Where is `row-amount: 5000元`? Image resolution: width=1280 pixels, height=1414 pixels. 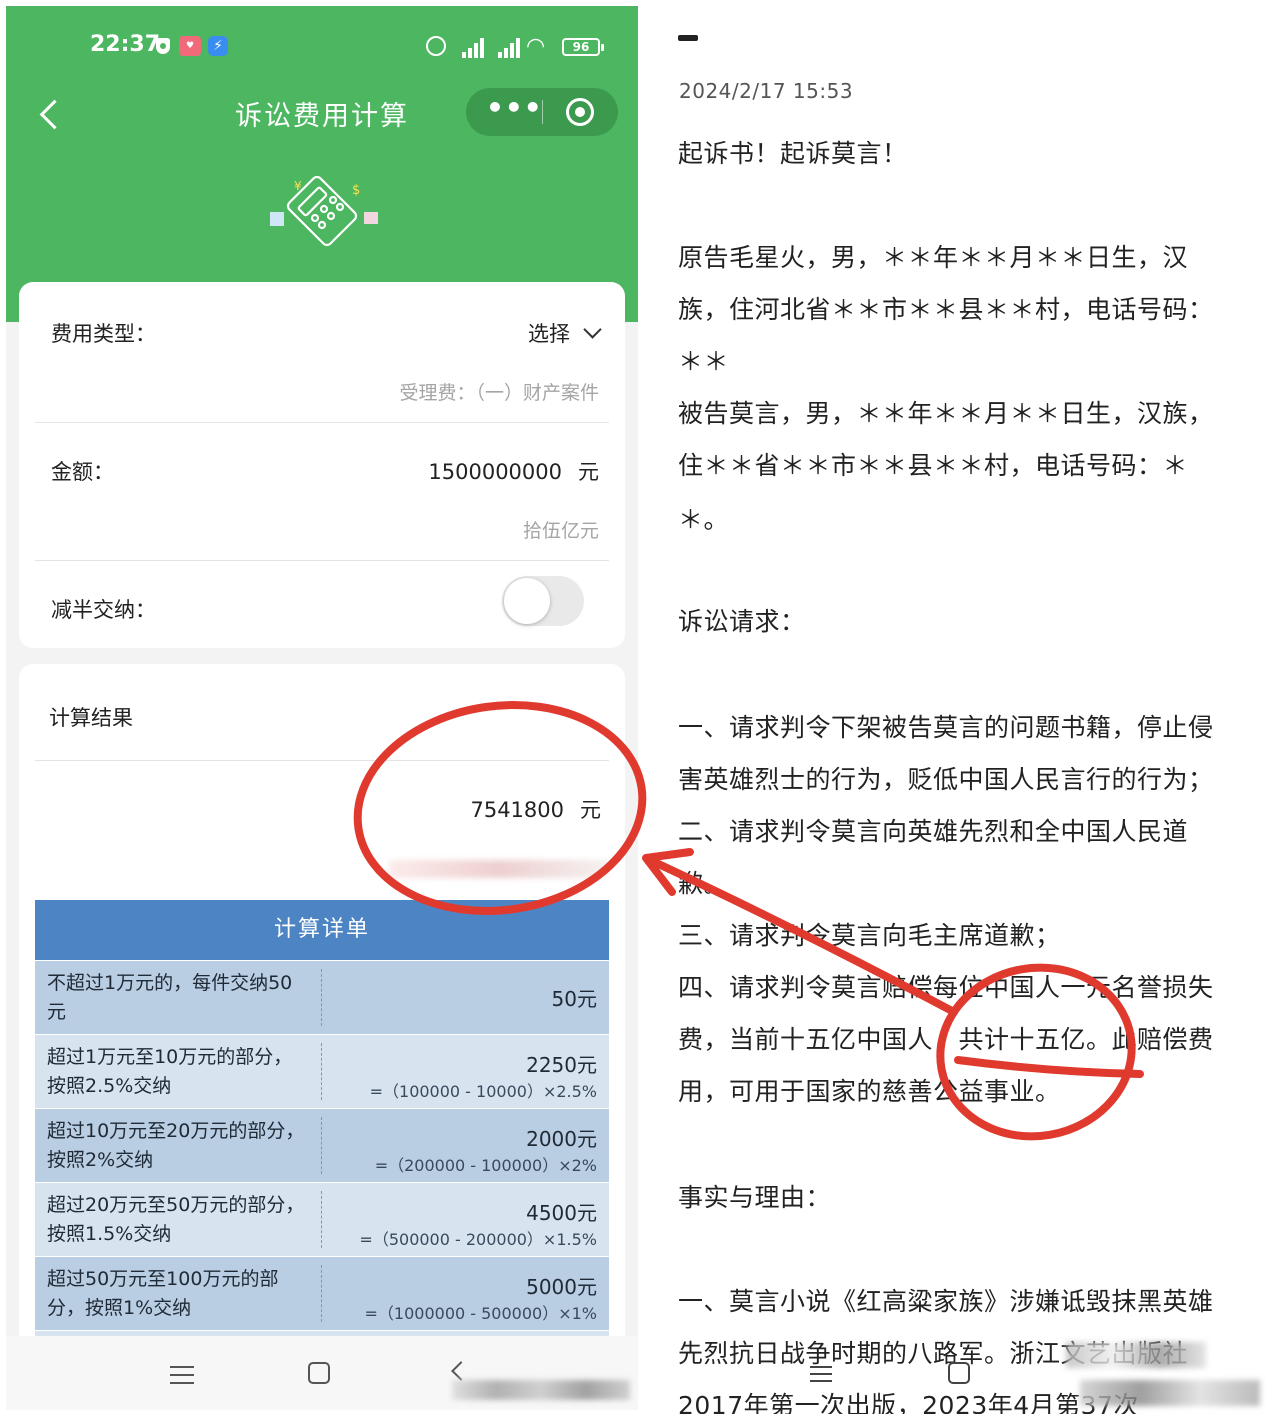 row-amount: 5000元 is located at coordinates (561, 1287).